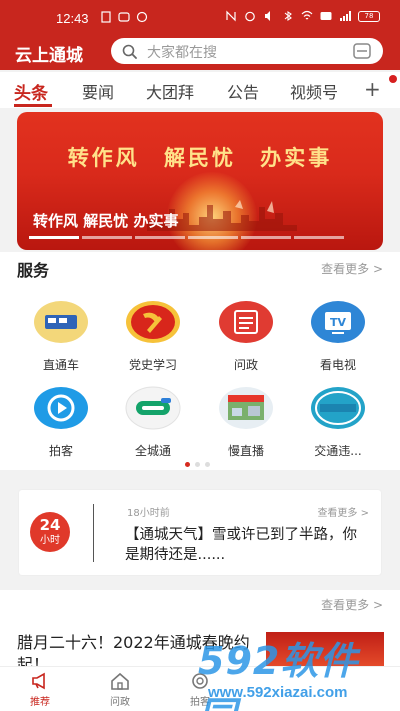 The image size is (400, 711). I want to click on service-through-train: 直通车, so click(61, 336).